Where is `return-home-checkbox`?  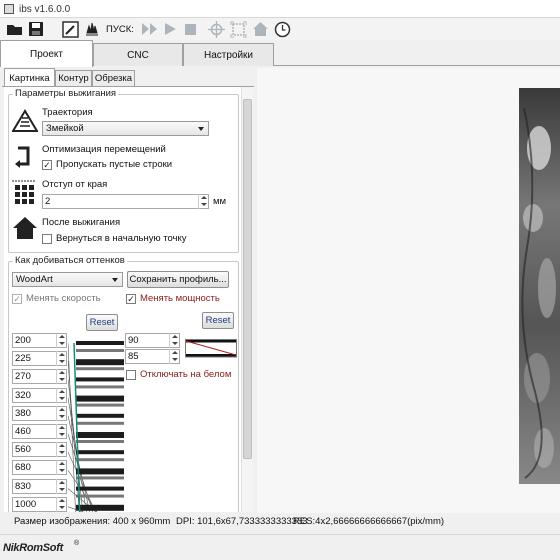
return-home-checkbox is located at coordinates (47, 239).